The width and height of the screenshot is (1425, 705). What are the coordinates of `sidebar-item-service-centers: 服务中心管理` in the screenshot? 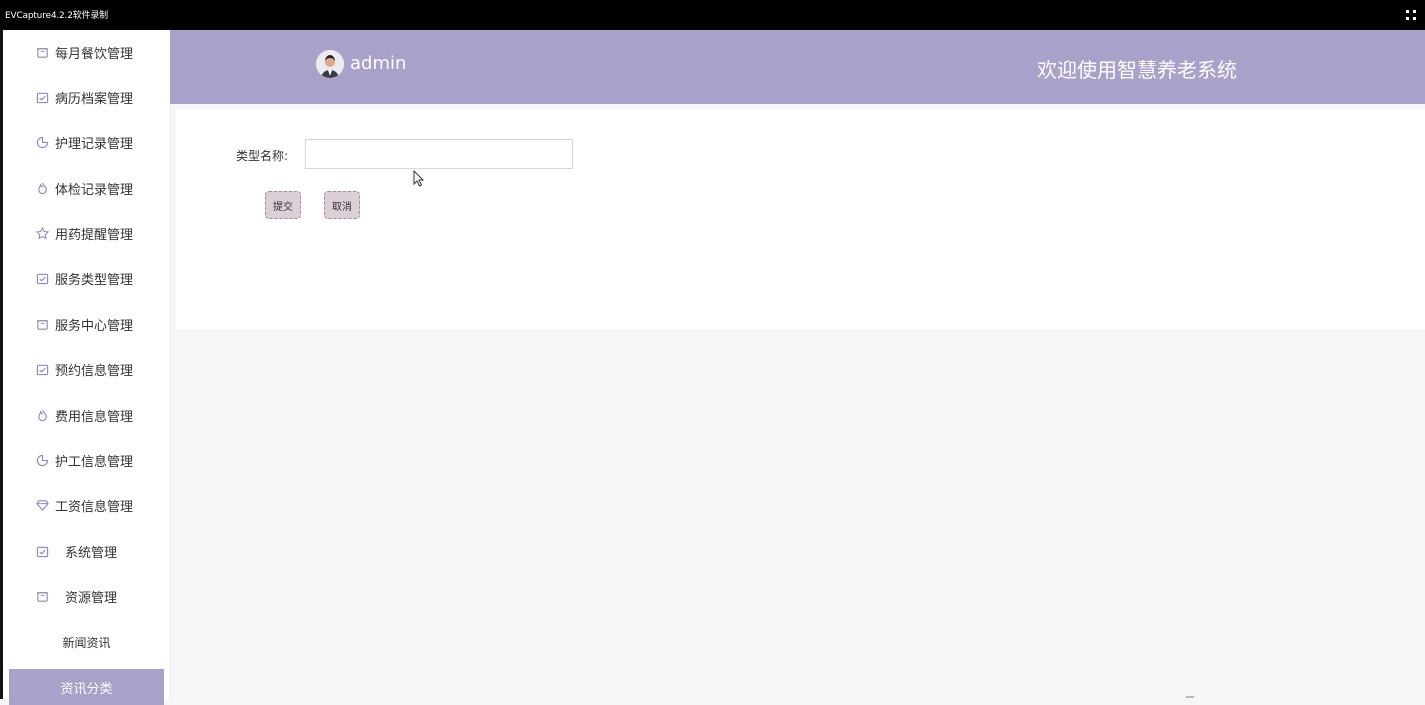 It's located at (86, 324).